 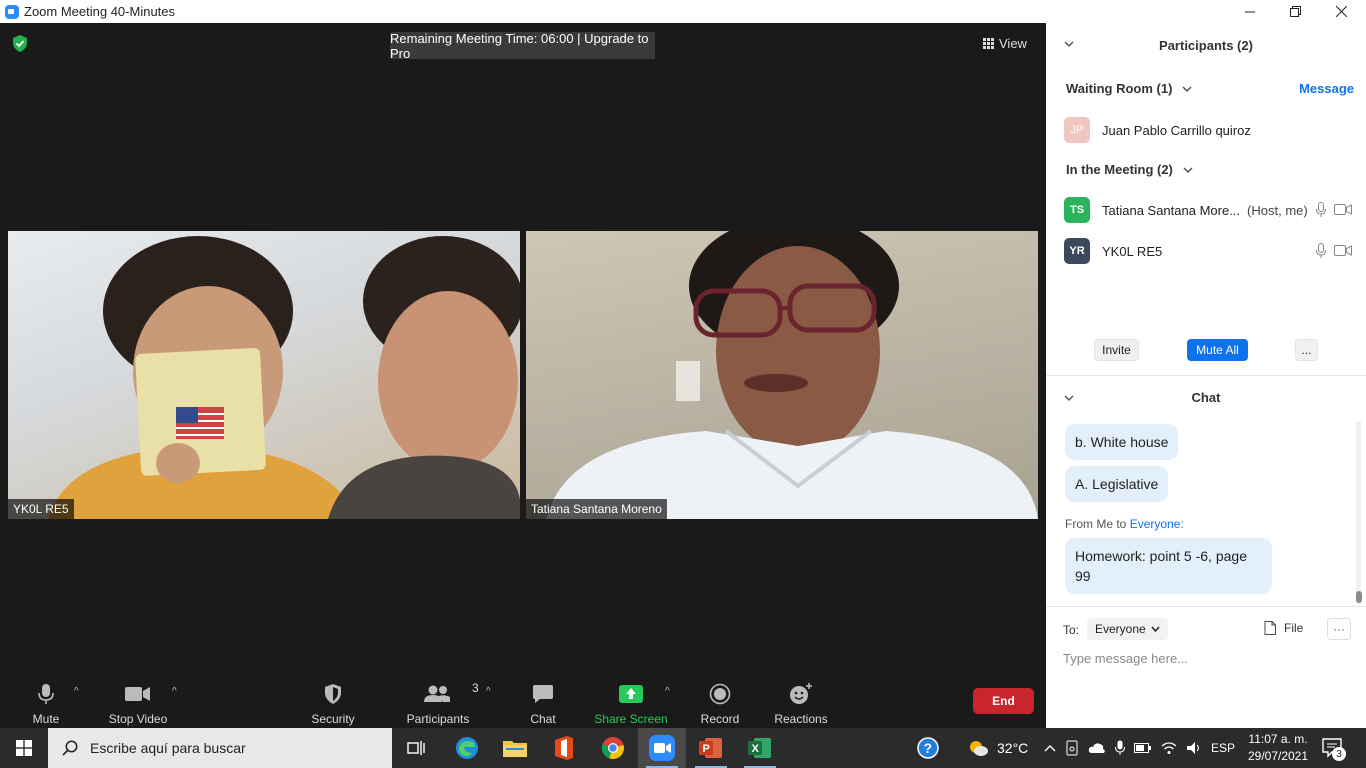 What do you see at coordinates (1013, 748) in the screenshot?
I see `weather-temperature: 32°C` at bounding box center [1013, 748].